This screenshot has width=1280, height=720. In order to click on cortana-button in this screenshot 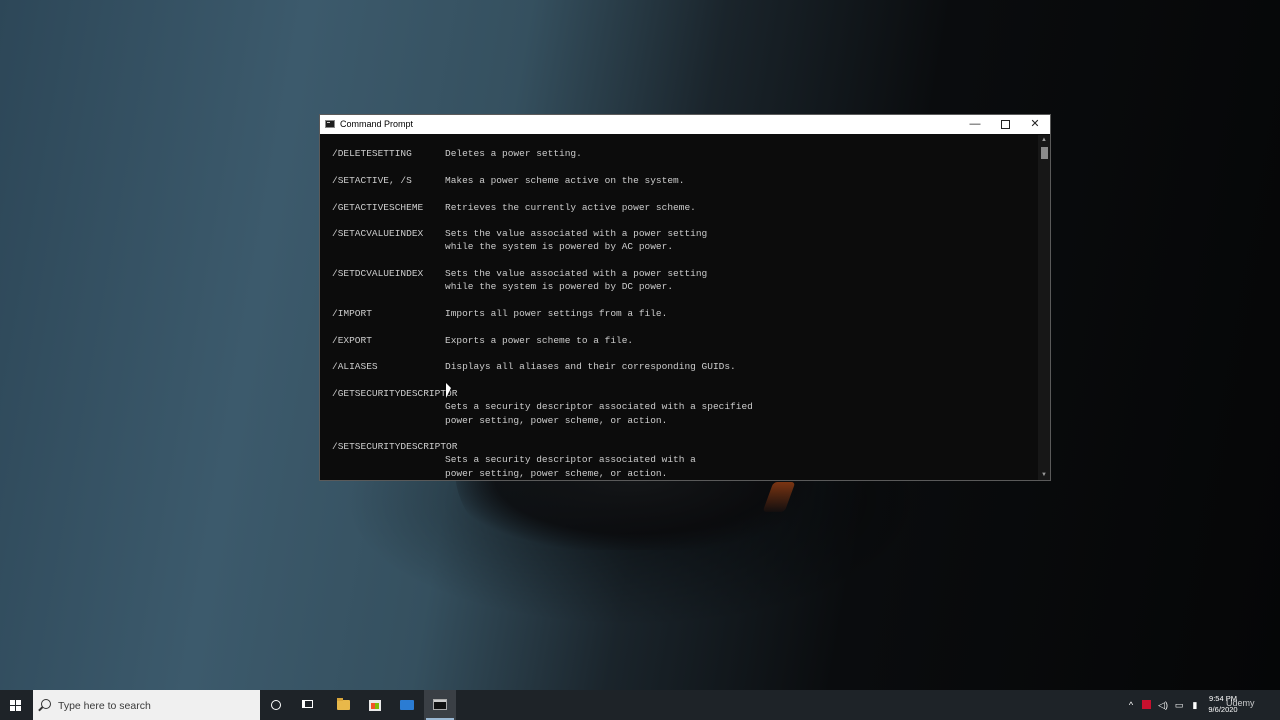, I will do `click(277, 705)`.